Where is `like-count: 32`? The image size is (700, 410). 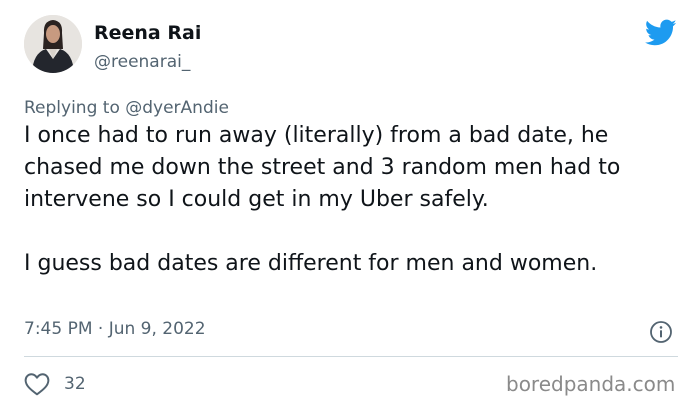
like-count: 32 is located at coordinates (75, 384).